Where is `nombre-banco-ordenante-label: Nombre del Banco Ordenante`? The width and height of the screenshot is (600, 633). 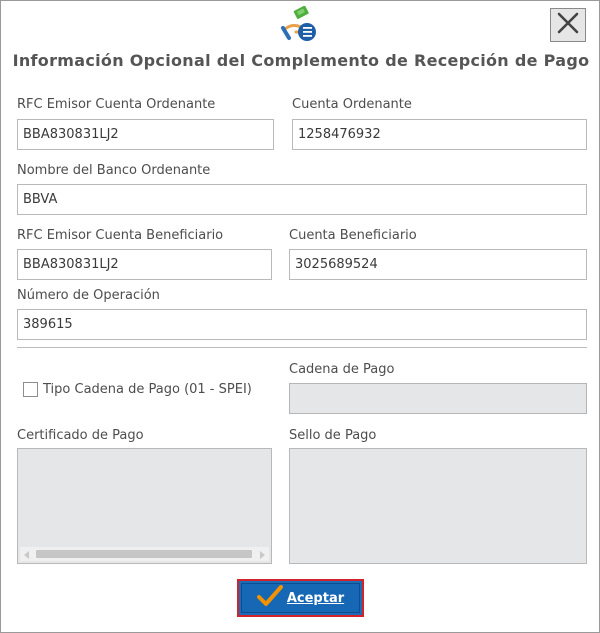 nombre-banco-ordenante-label: Nombre del Banco Ordenante is located at coordinates (114, 170).